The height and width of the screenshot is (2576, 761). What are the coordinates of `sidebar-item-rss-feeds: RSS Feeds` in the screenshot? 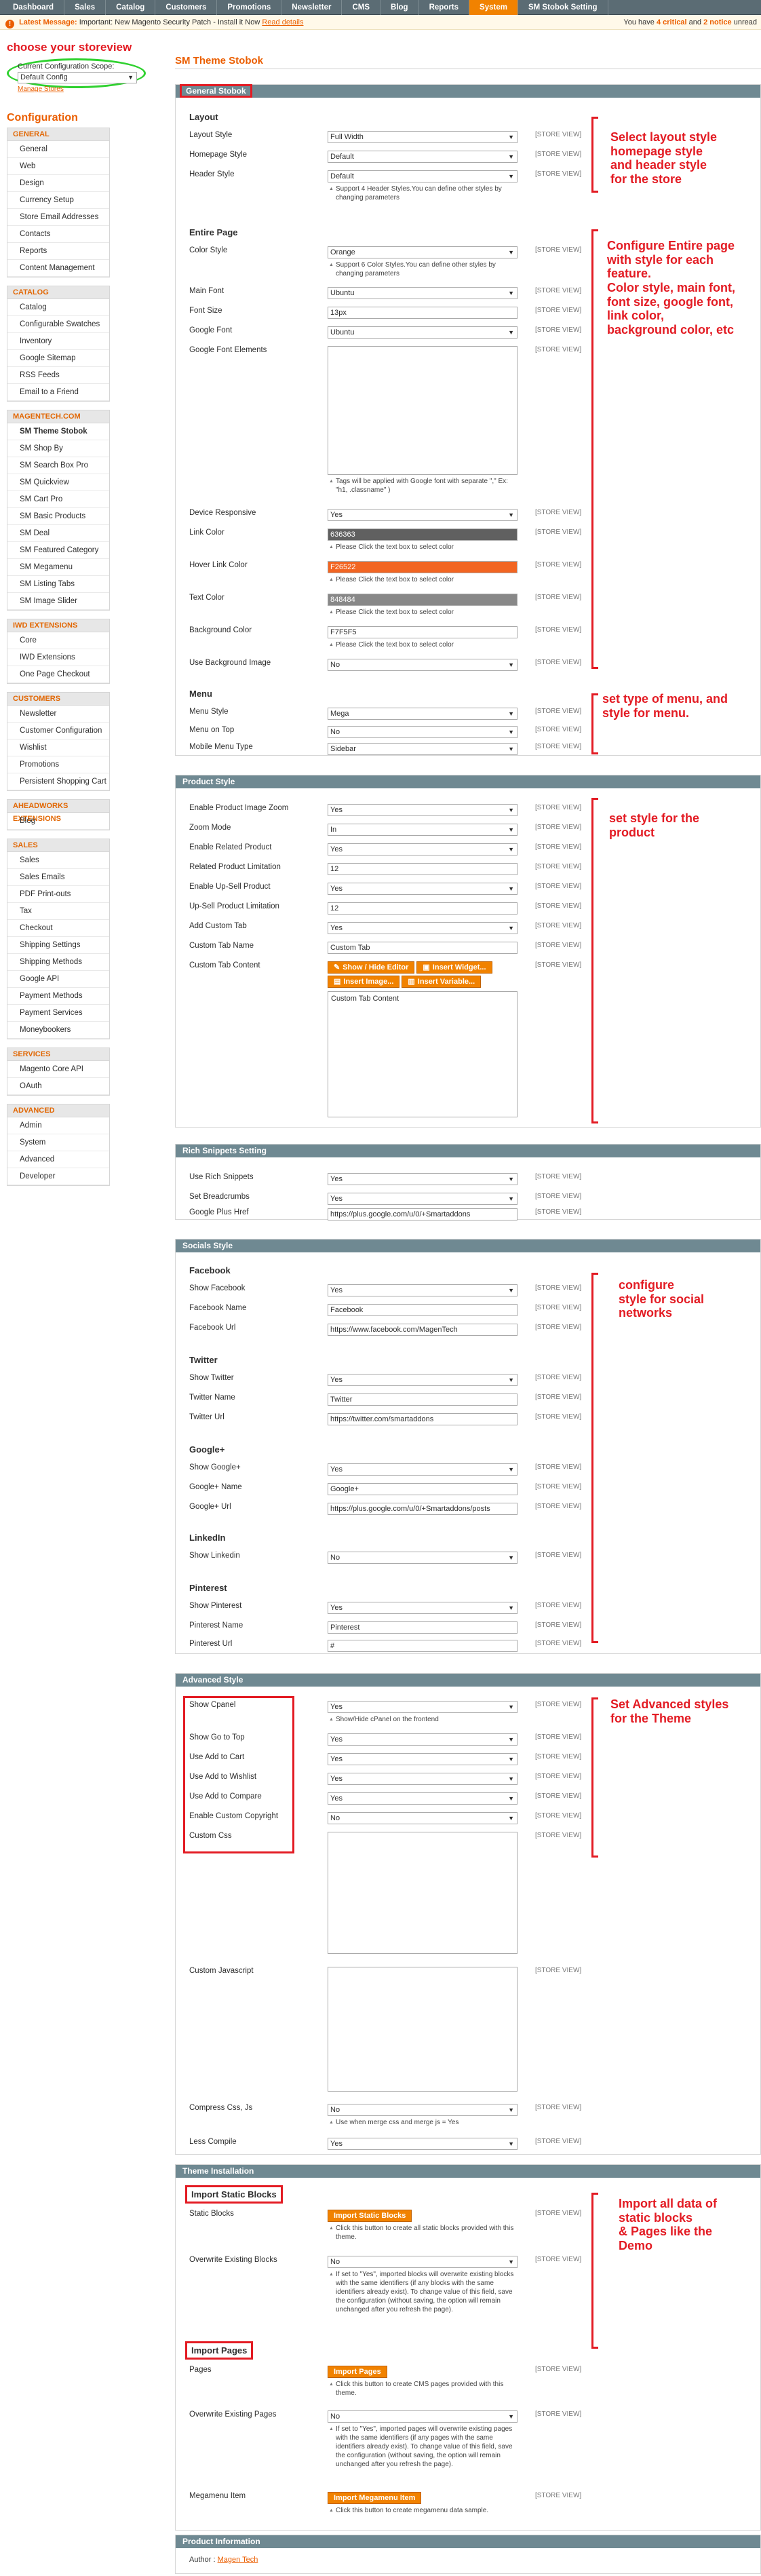 It's located at (58, 375).